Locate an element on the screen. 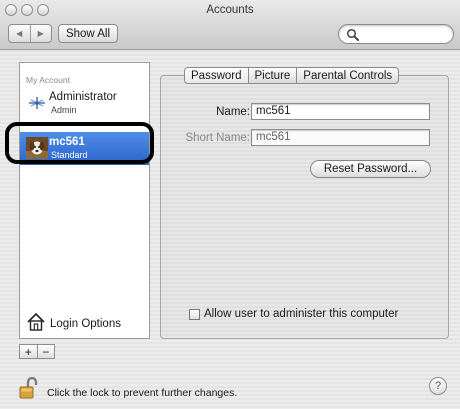  help-button: ? is located at coordinates (438, 386).